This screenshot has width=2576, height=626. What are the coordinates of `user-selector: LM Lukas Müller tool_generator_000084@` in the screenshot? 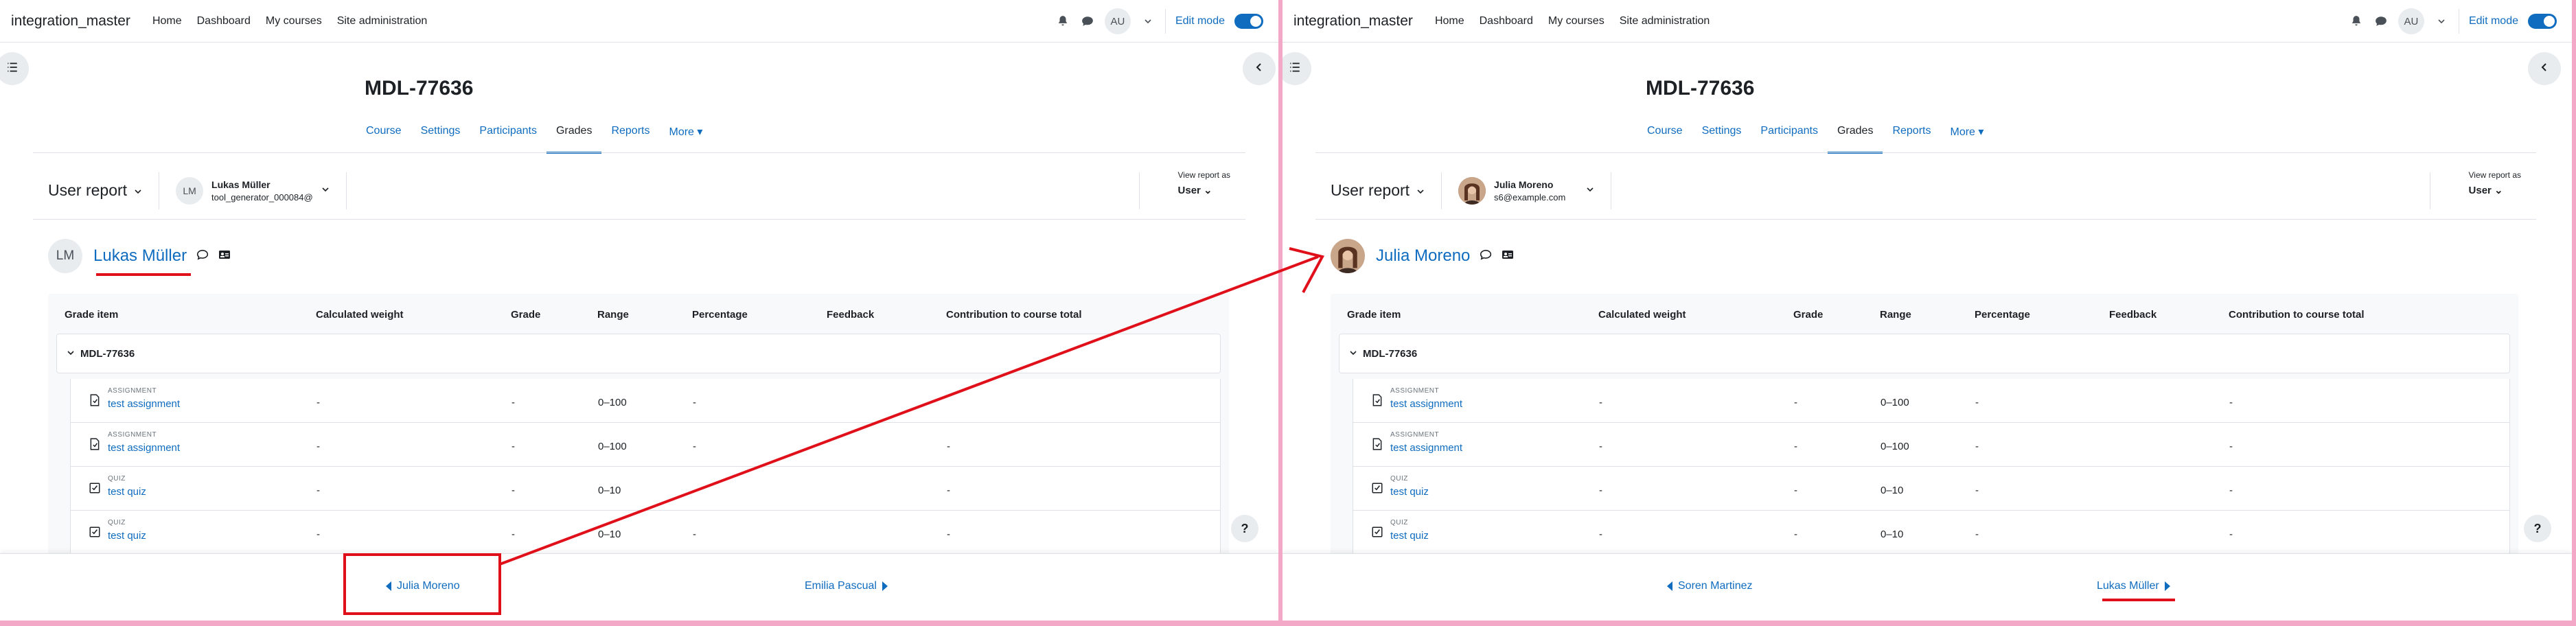 It's located at (253, 190).